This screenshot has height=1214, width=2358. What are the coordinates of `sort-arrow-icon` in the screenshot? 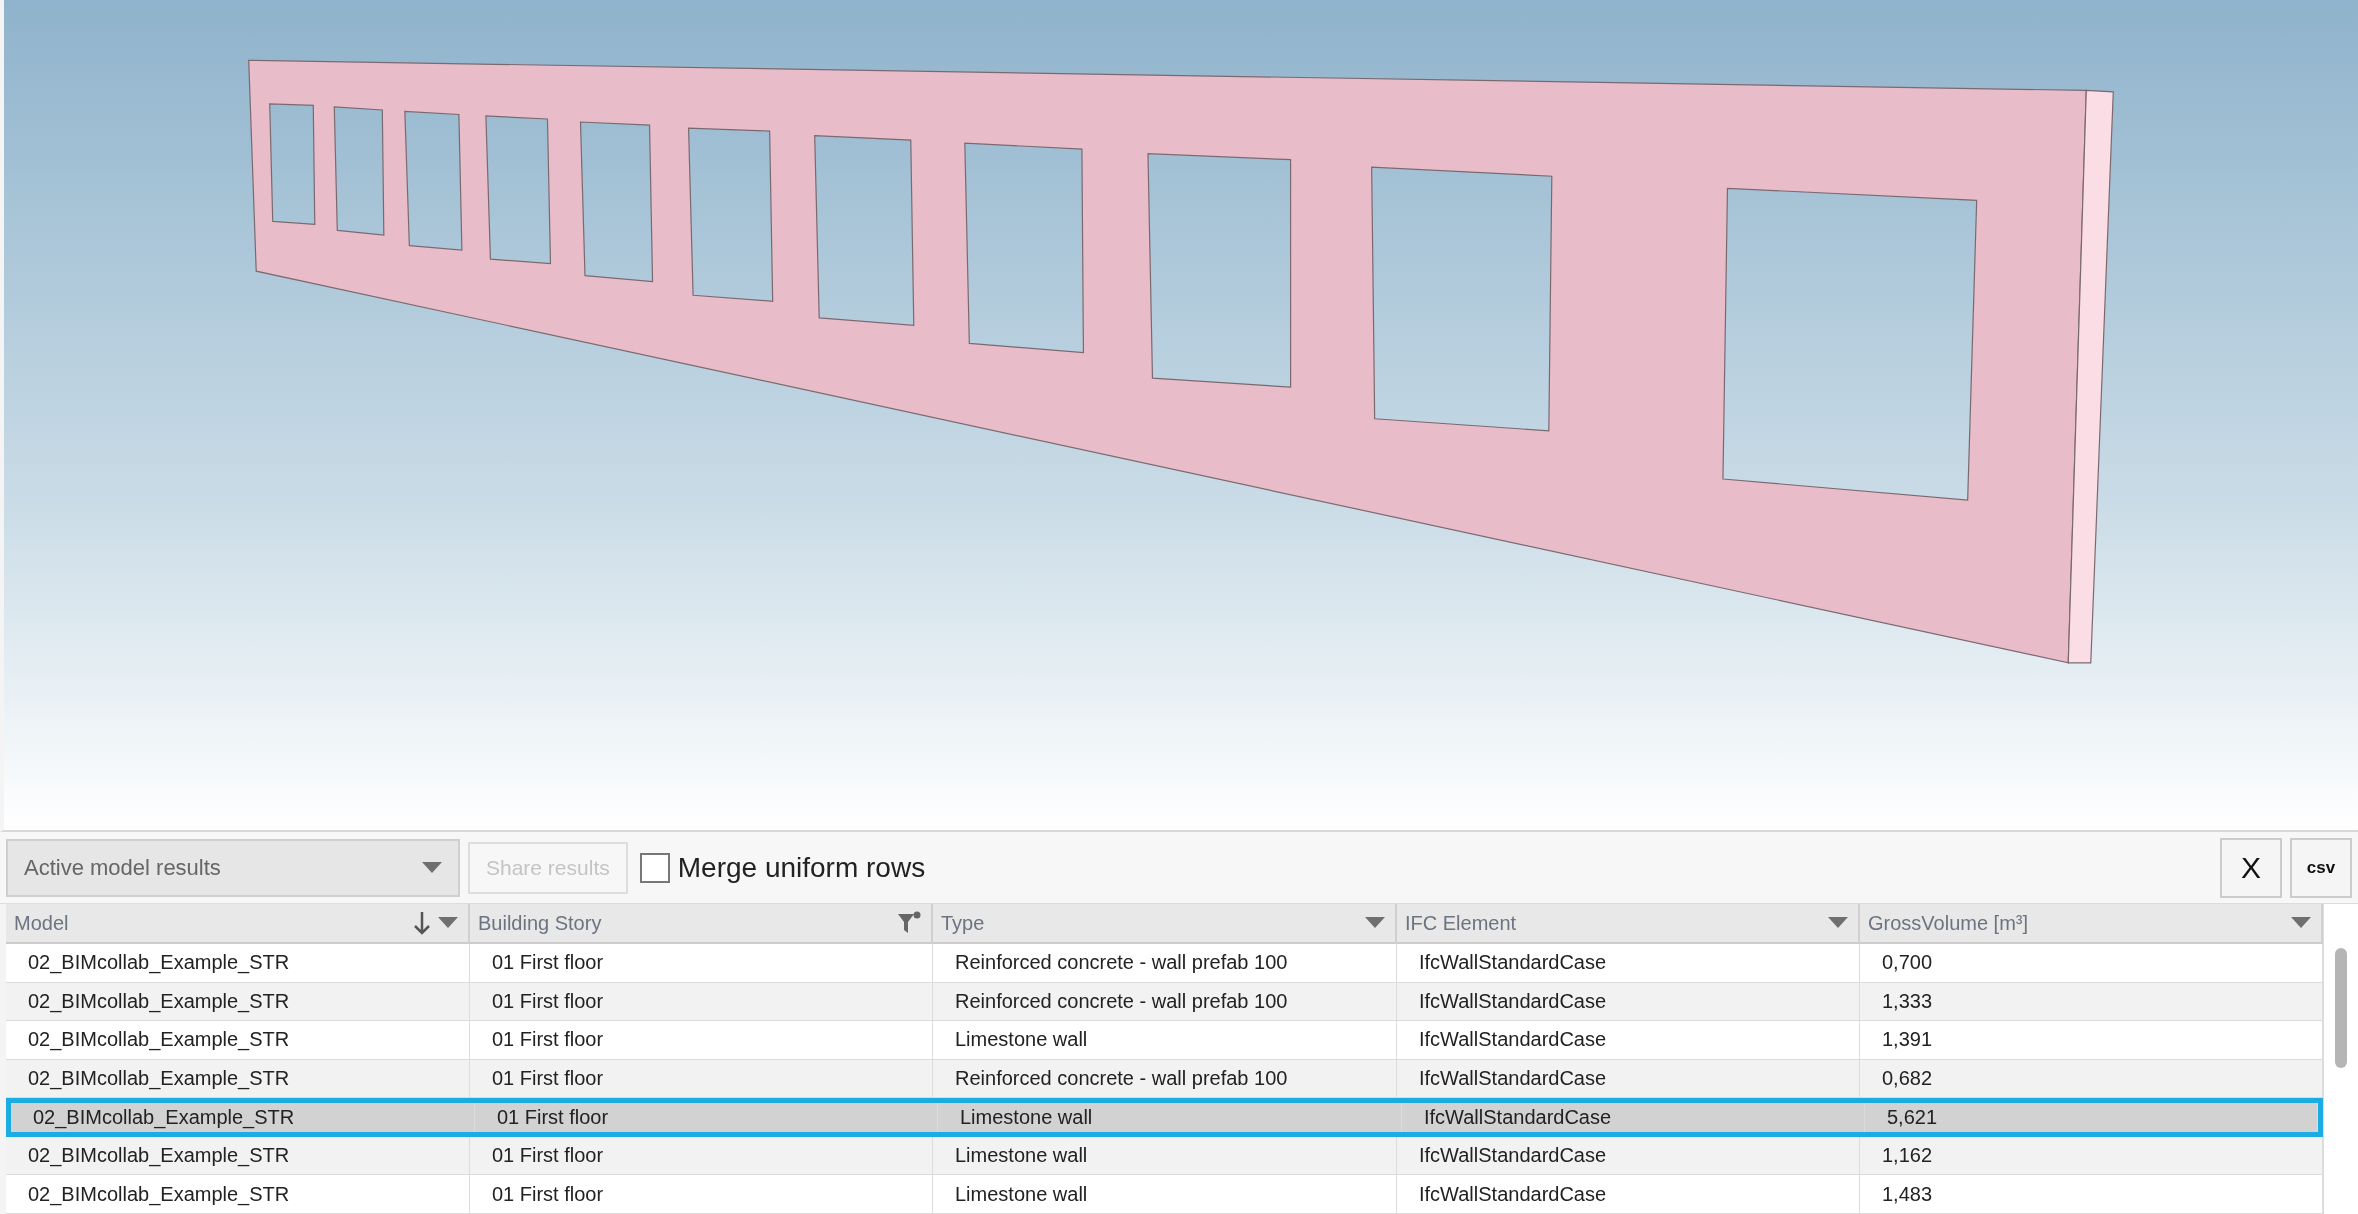 It's located at (422, 923).